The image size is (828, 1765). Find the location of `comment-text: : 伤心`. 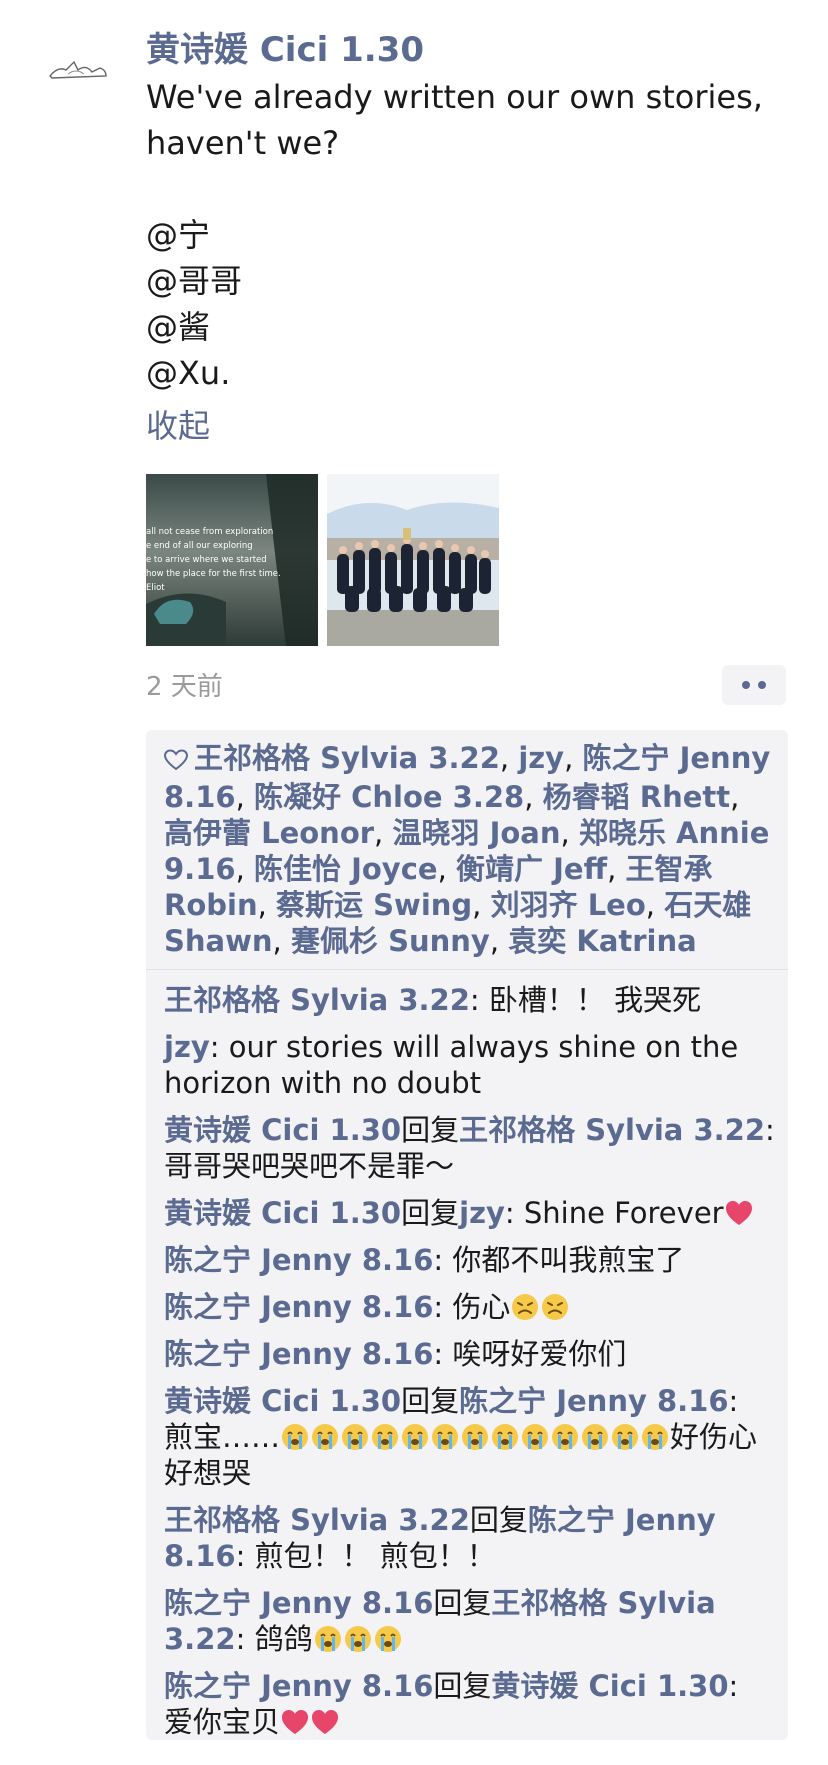

comment-text: : 伤心 is located at coordinates (472, 1307).